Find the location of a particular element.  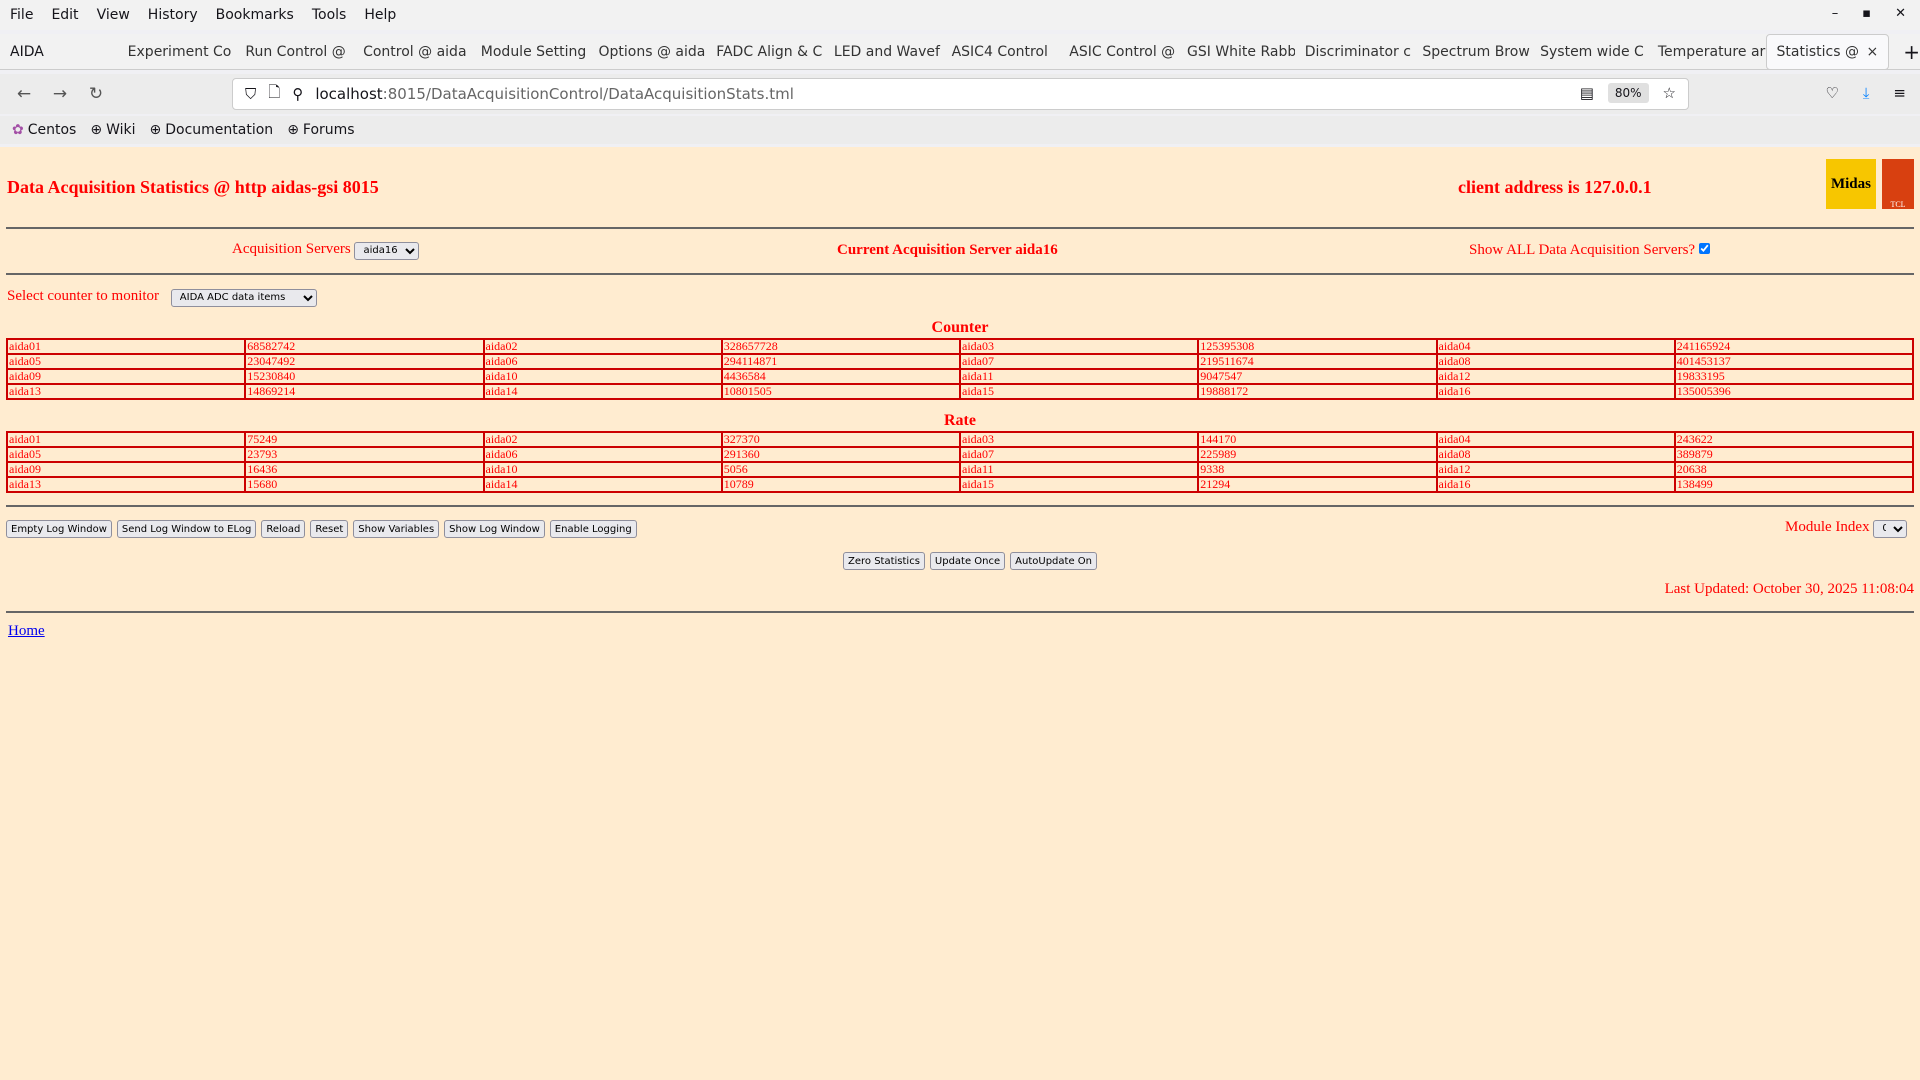

pocket-icon: ♡ is located at coordinates (1831, 93).